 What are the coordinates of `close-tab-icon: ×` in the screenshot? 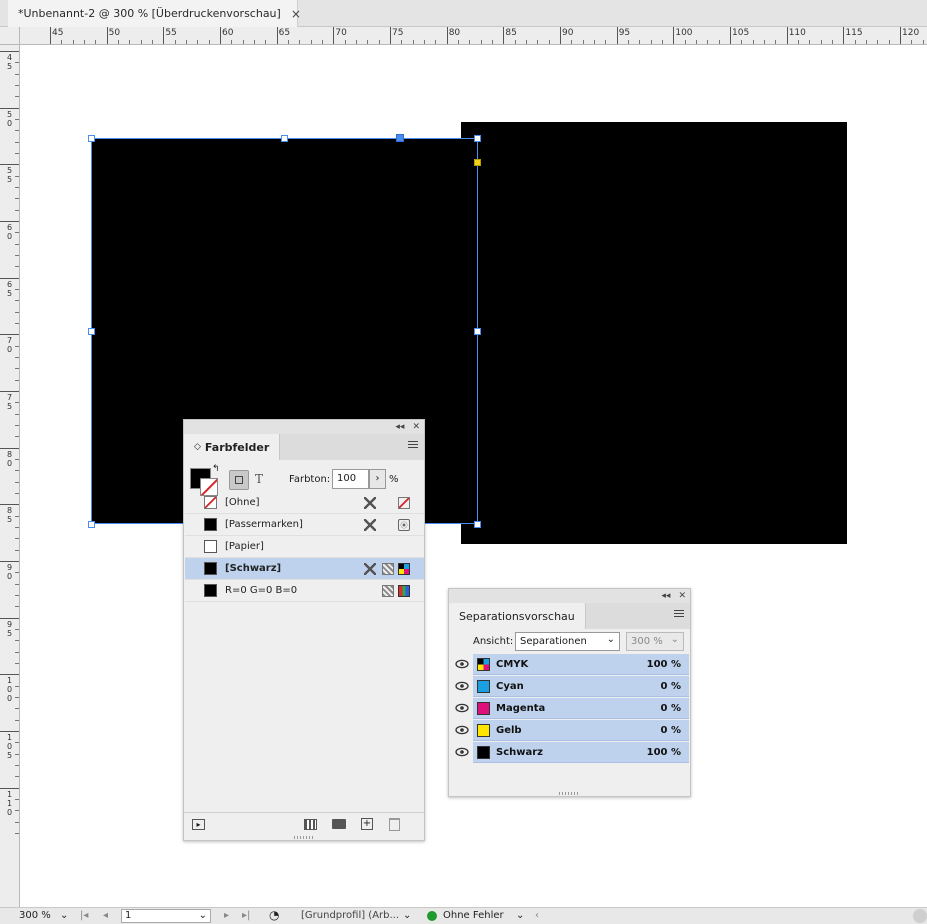 It's located at (296, 14).